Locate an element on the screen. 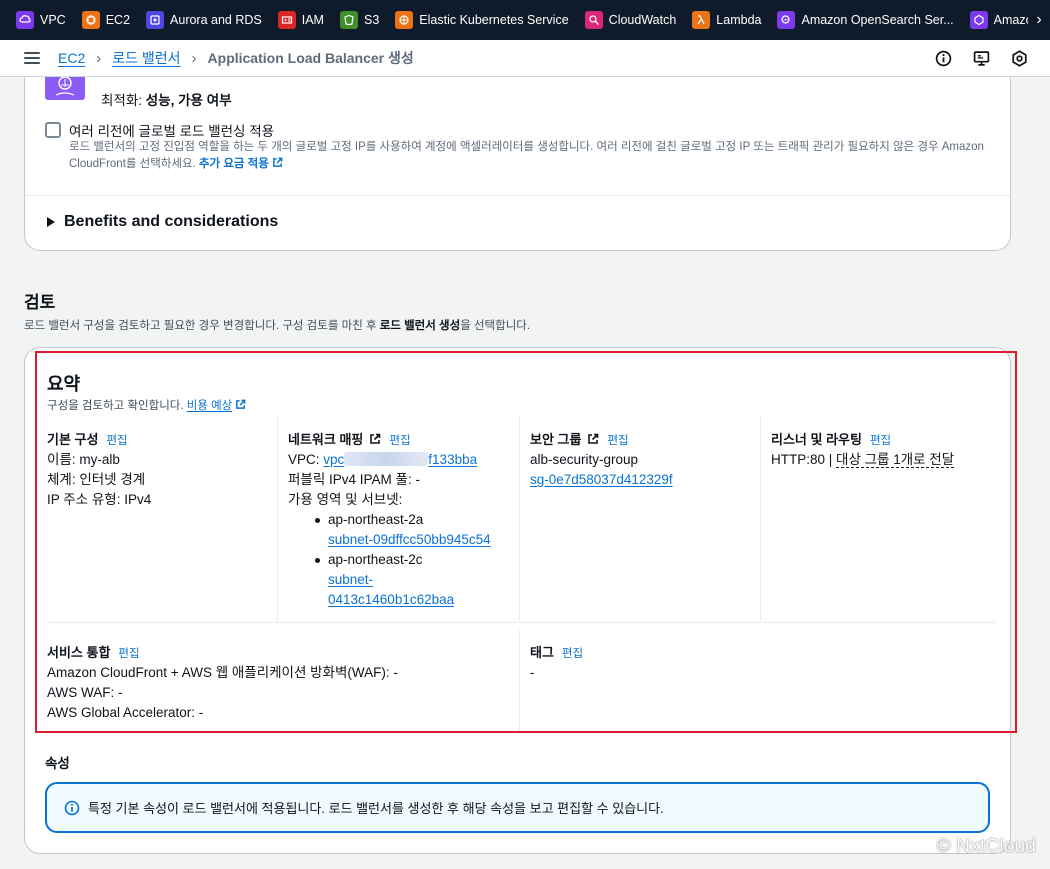 This screenshot has height=869, width=1050. alb-icon is located at coordinates (65, 88).